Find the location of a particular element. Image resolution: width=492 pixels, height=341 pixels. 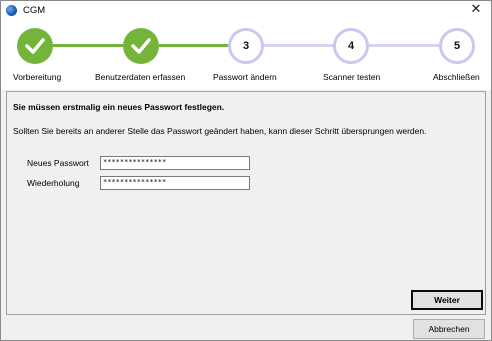

close-icon: ✕ is located at coordinates (476, 10).